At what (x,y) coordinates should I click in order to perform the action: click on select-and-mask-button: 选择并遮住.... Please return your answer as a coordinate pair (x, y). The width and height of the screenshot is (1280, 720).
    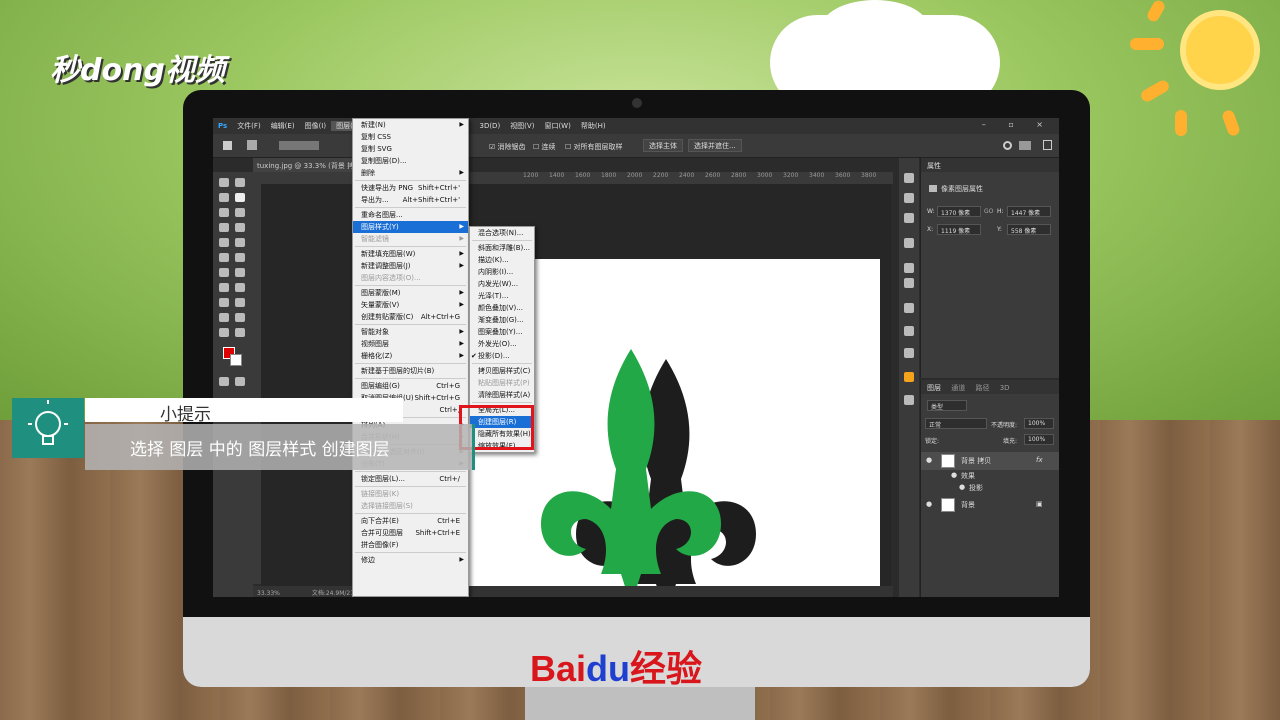
    Looking at the image, I should click on (715, 145).